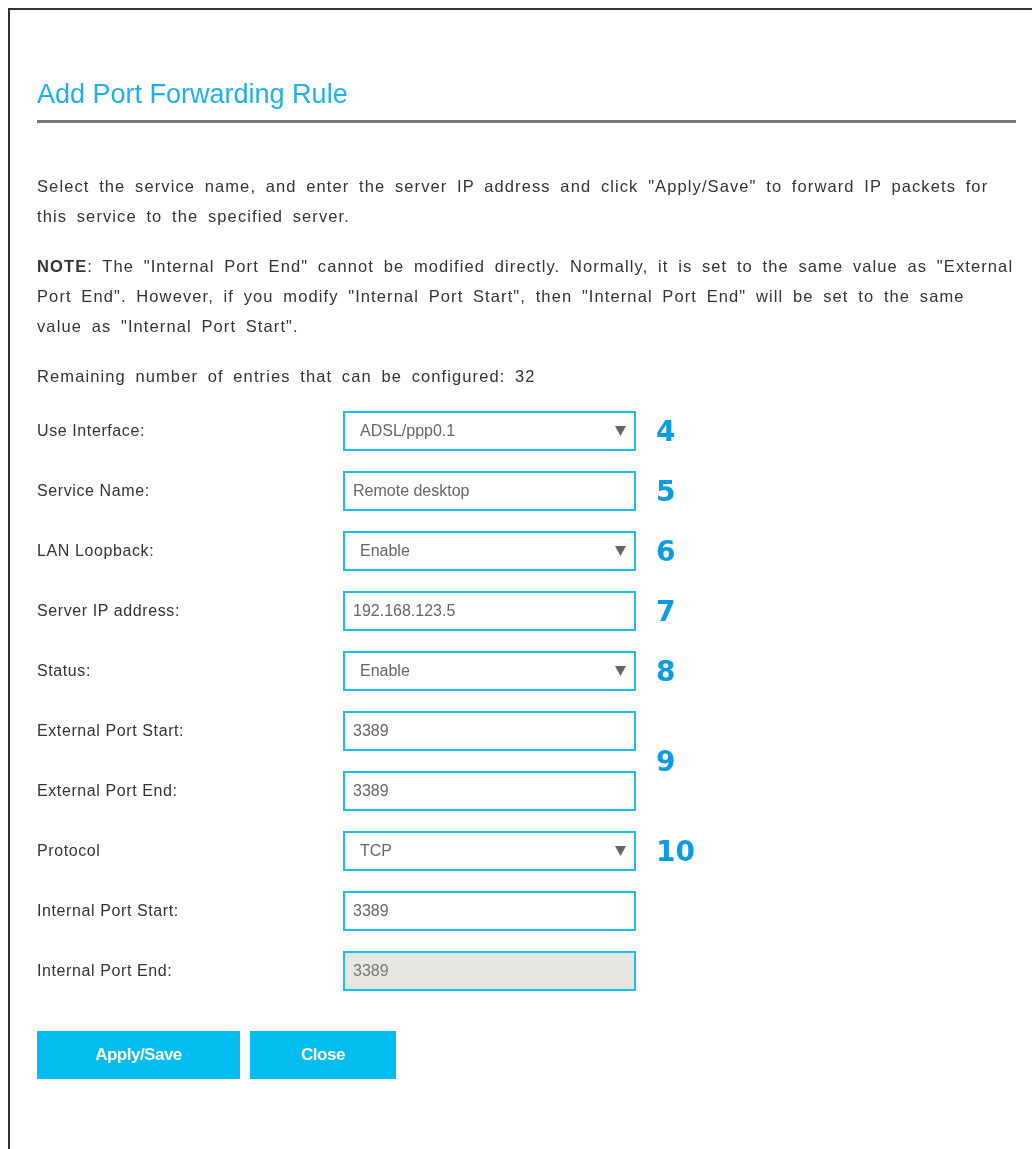 The image size is (1032, 1149). Describe the element at coordinates (666, 431) in the screenshot. I see `annotation-number: 4` at that location.